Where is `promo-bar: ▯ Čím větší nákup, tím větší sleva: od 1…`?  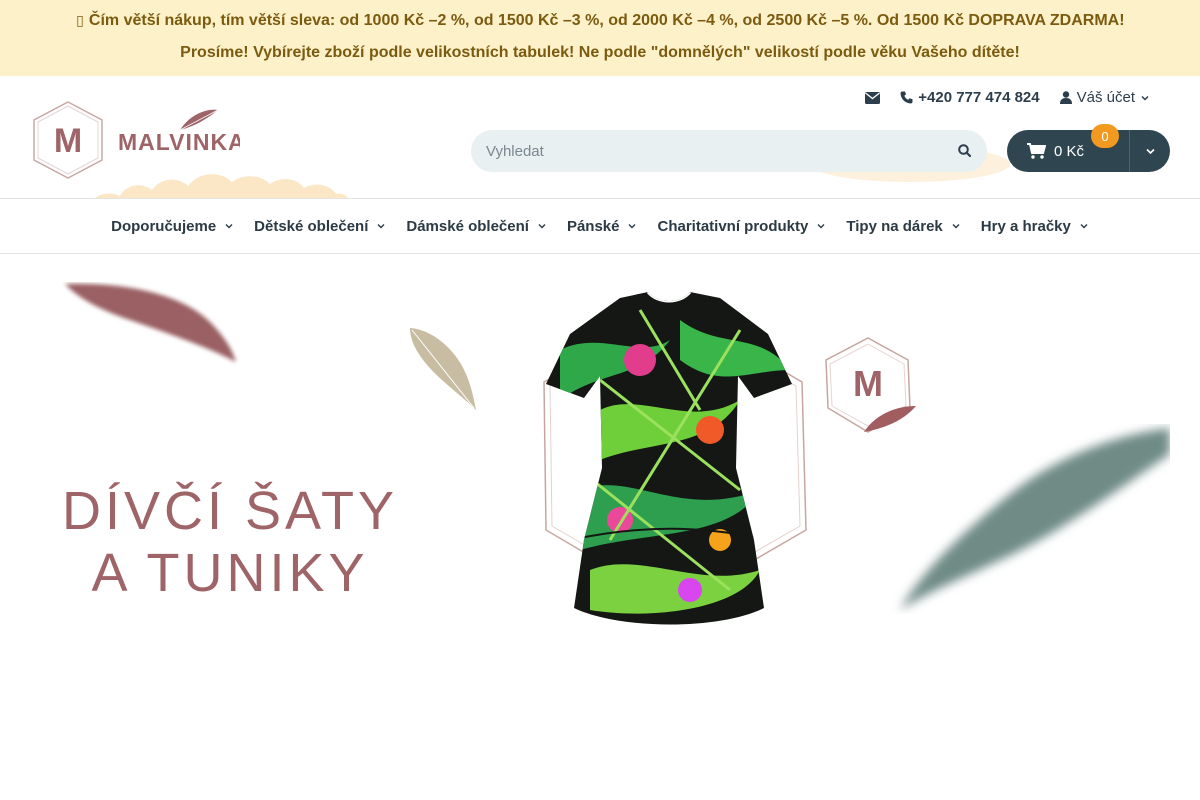
promo-bar: ▯ Čím větší nákup, tím větší sleva: od 1… is located at coordinates (600, 38).